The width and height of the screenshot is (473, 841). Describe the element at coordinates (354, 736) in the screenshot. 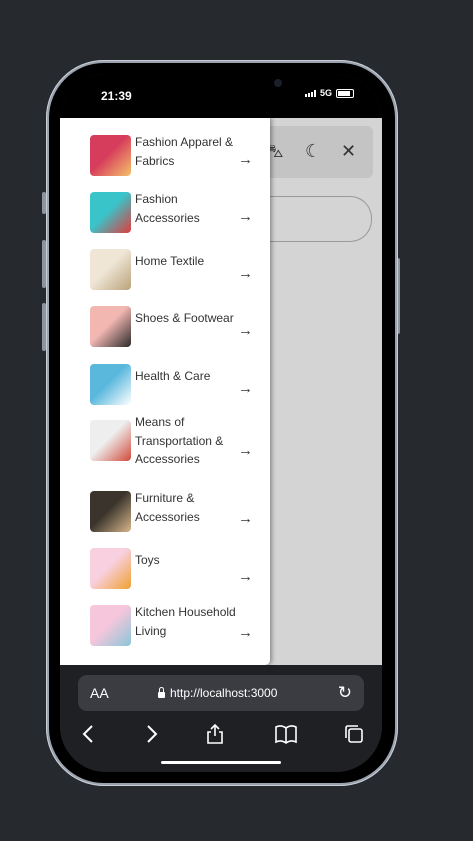

I see `tabs-icon` at that location.